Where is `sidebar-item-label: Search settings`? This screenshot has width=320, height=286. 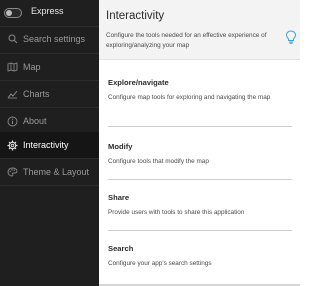 sidebar-item-label: Search settings is located at coordinates (54, 39).